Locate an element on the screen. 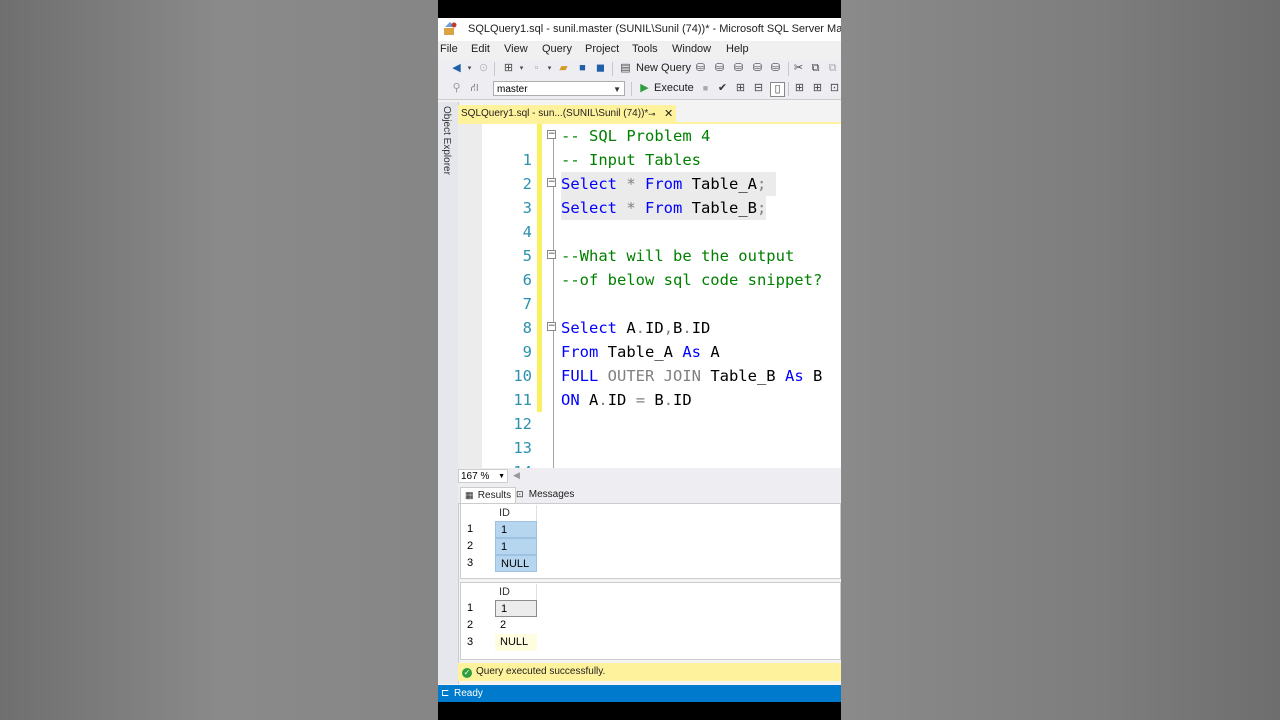 The width and height of the screenshot is (1280, 720). table-row: 2 2 is located at coordinates (650, 625).